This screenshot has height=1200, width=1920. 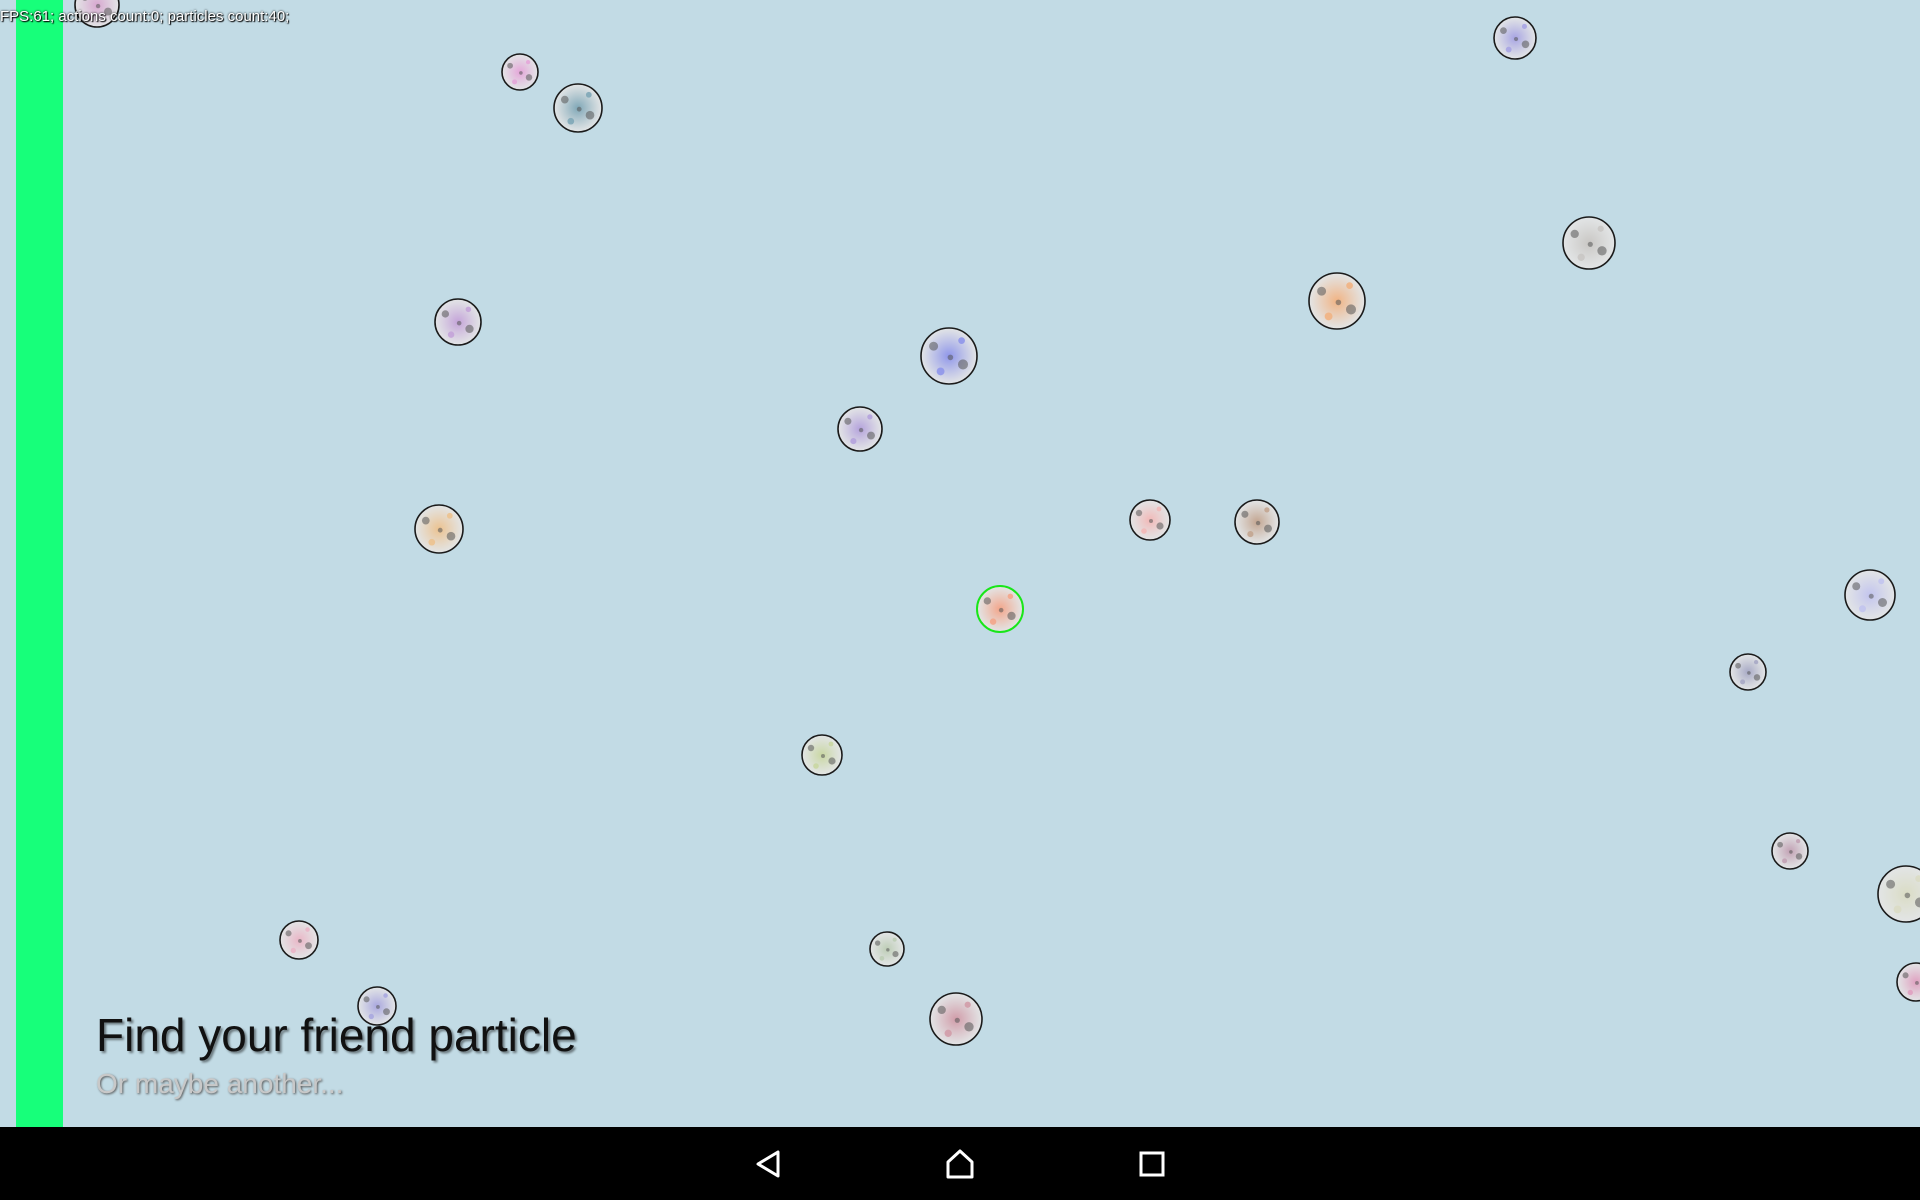 What do you see at coordinates (769, 1164) in the screenshot?
I see `back-icon` at bounding box center [769, 1164].